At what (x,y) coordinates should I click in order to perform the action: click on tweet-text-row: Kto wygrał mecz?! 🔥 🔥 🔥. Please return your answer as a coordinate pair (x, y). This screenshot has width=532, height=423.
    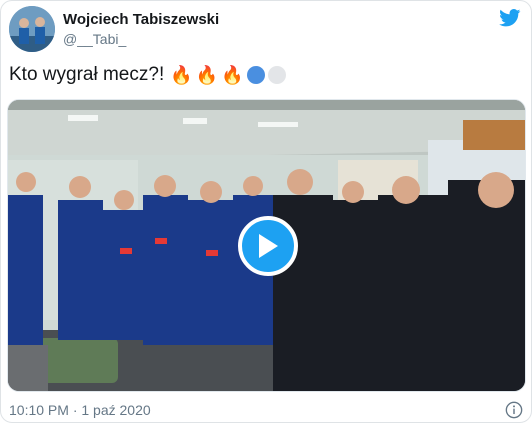
    Looking at the image, I should click on (147, 75).